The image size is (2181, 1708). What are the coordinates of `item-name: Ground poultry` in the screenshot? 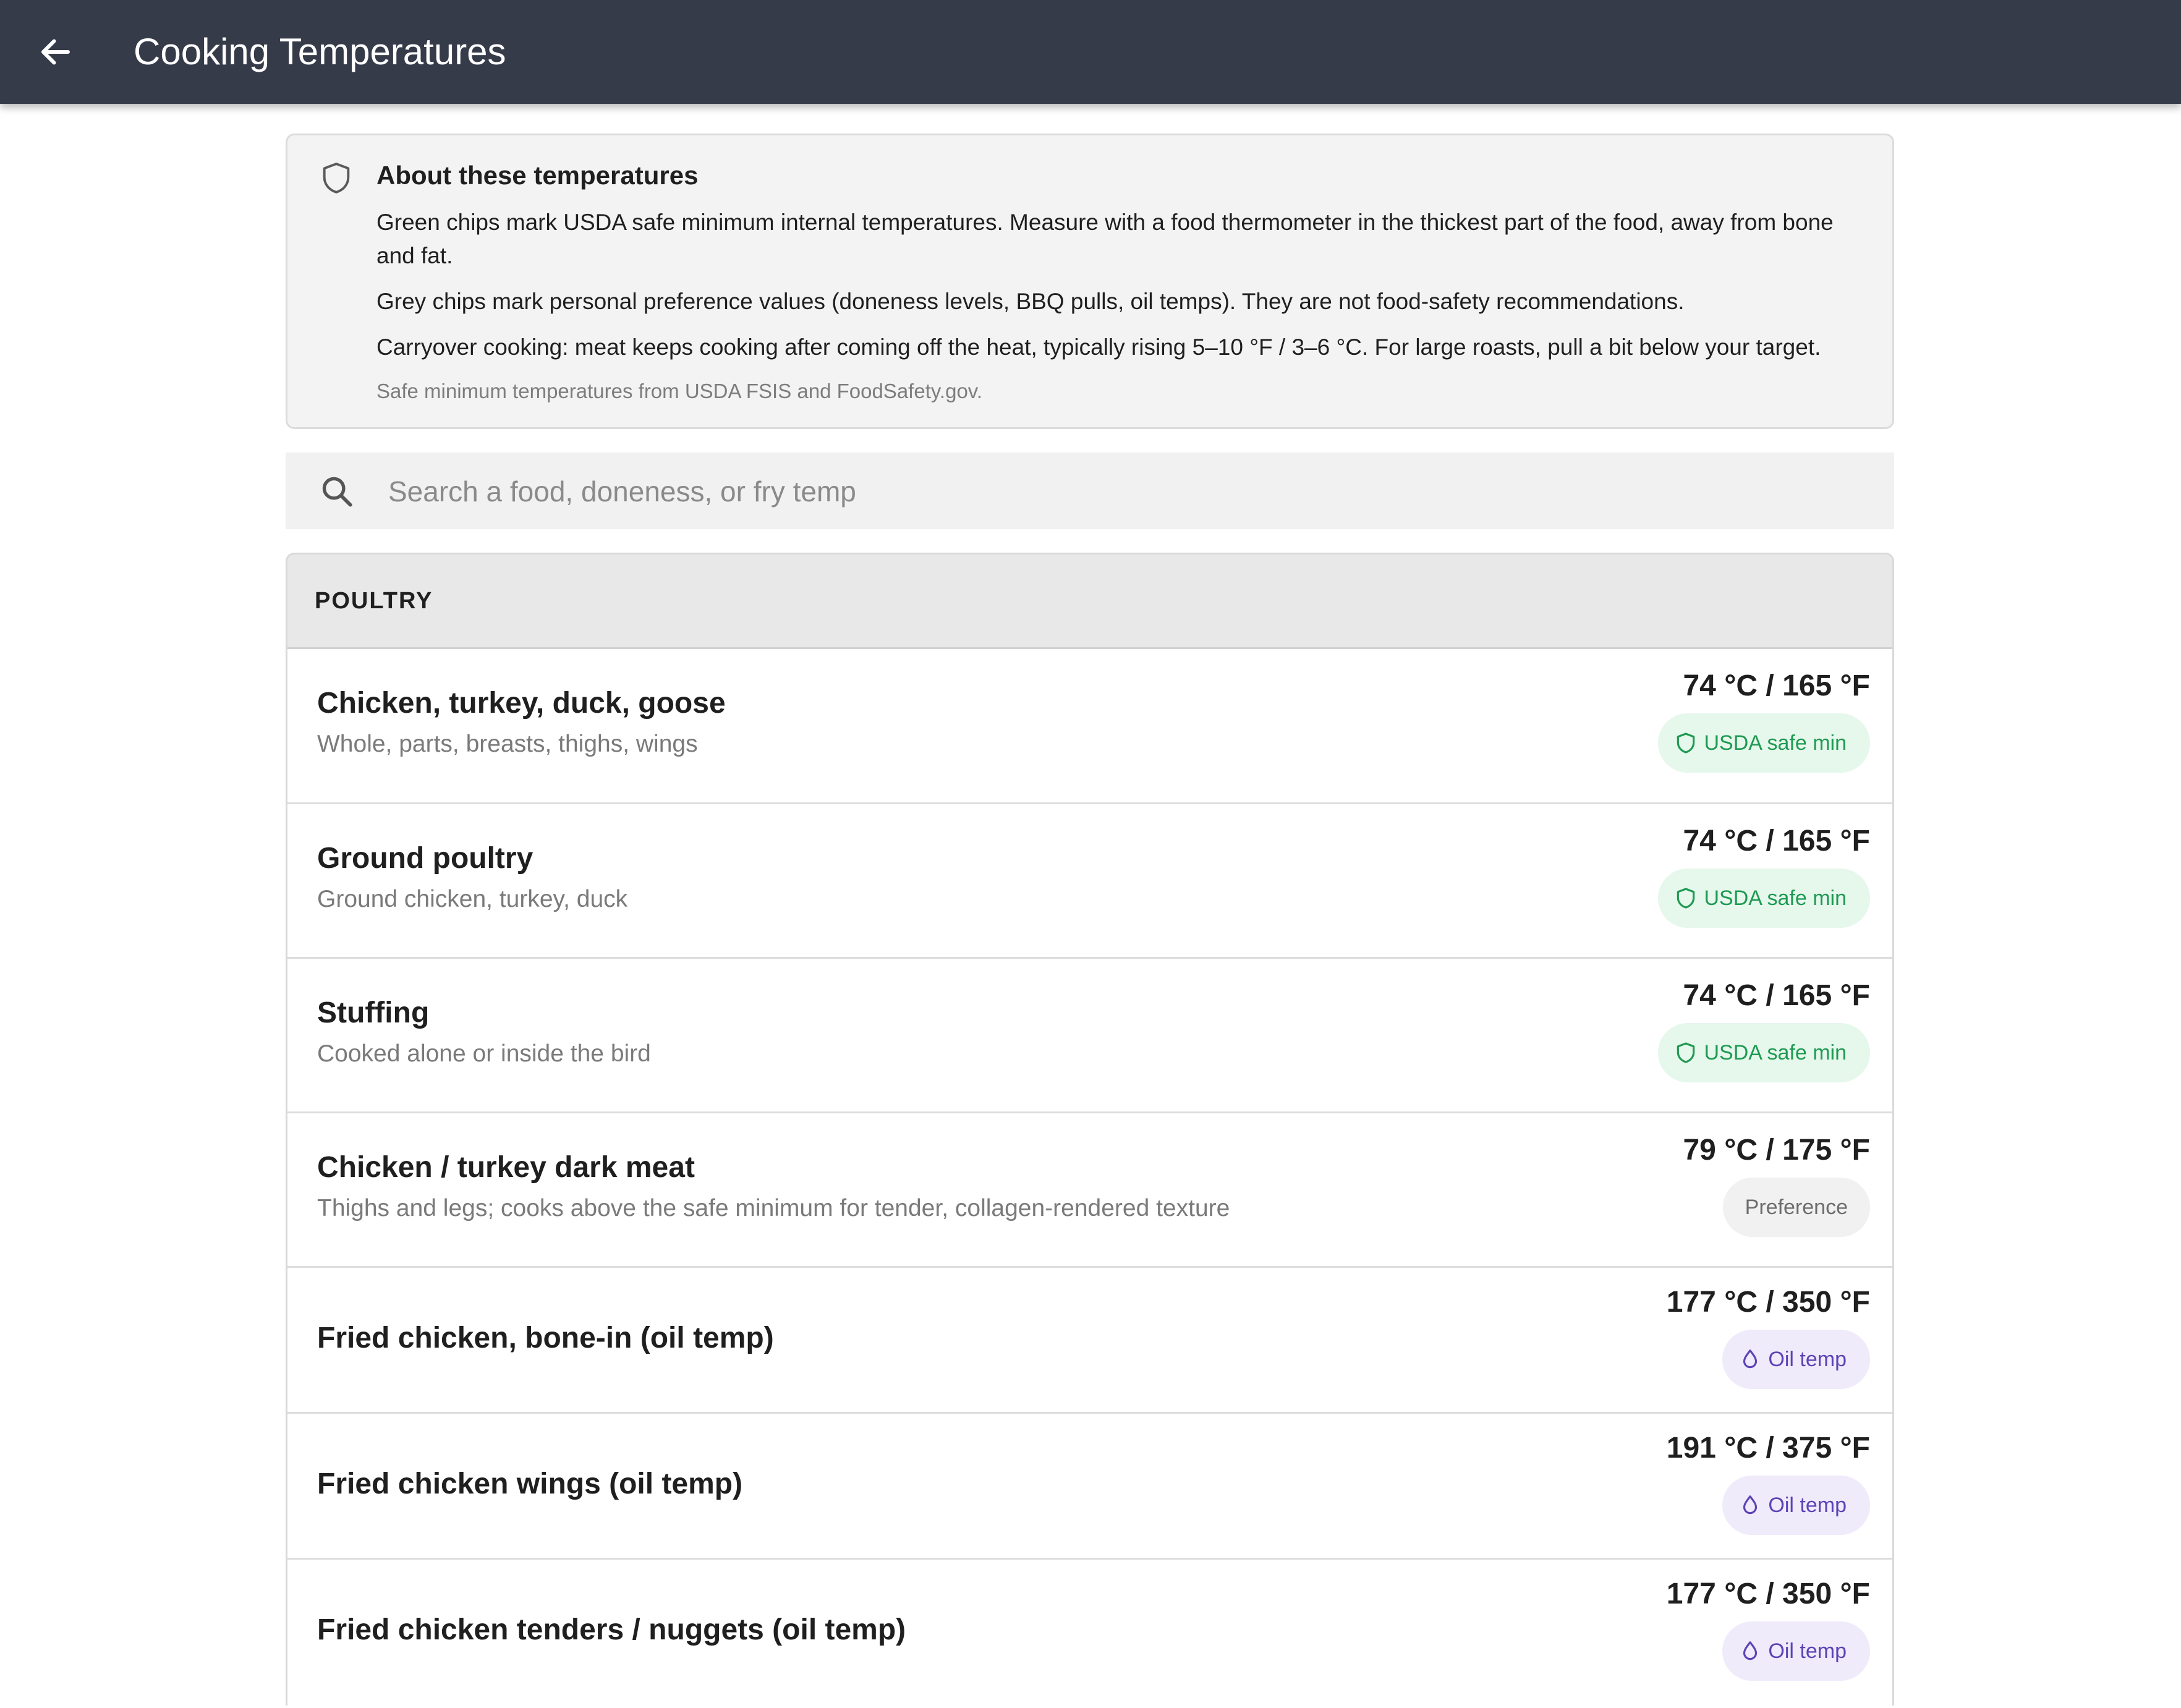 It's located at (426, 858).